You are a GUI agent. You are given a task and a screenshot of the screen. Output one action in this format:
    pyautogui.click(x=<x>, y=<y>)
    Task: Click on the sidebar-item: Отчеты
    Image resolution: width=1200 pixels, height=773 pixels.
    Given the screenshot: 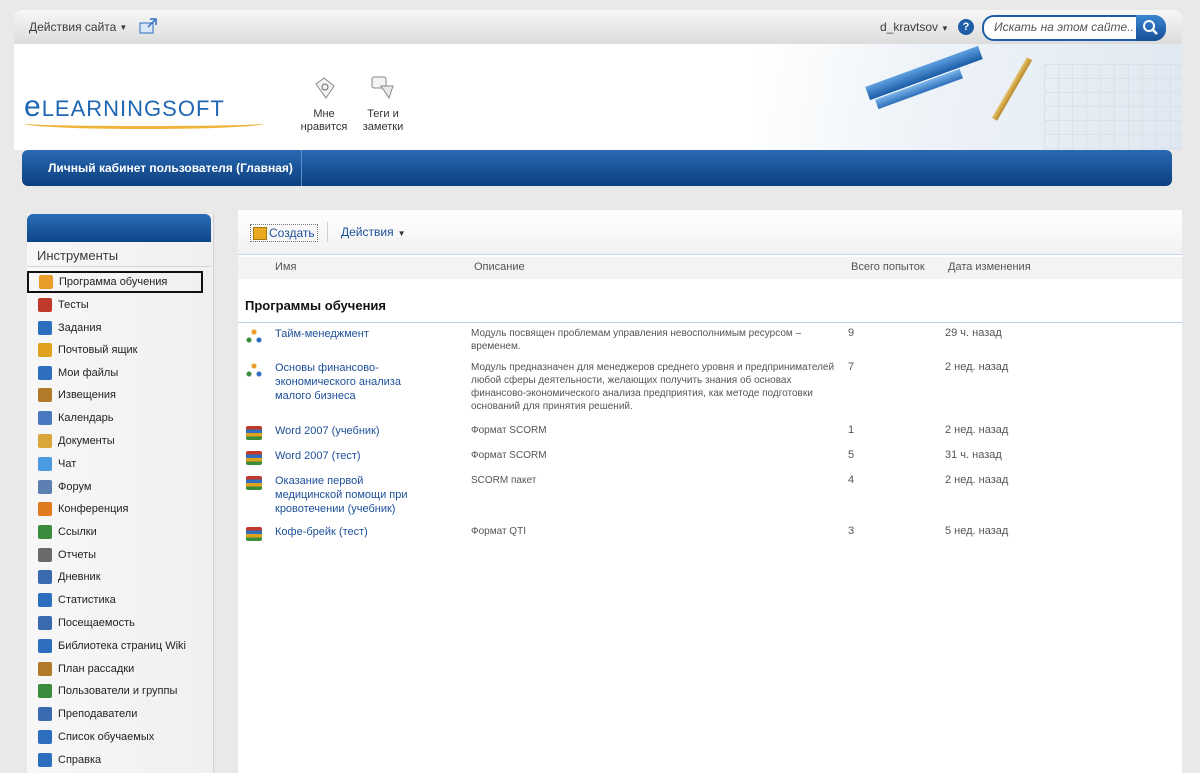 What is the action you would take?
    pyautogui.click(x=119, y=555)
    